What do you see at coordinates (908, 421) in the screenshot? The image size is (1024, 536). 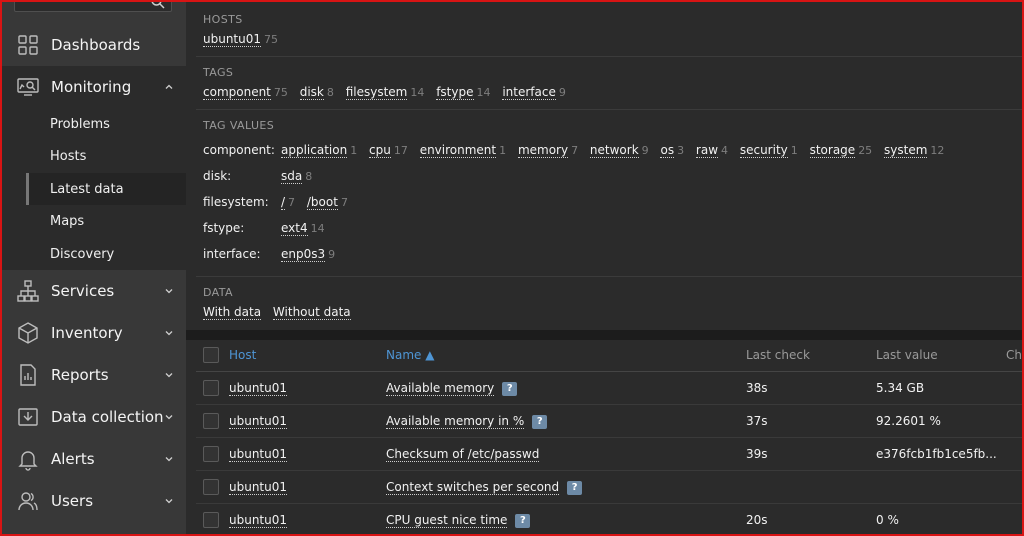 I see `row-last-value: 92.2601 %` at bounding box center [908, 421].